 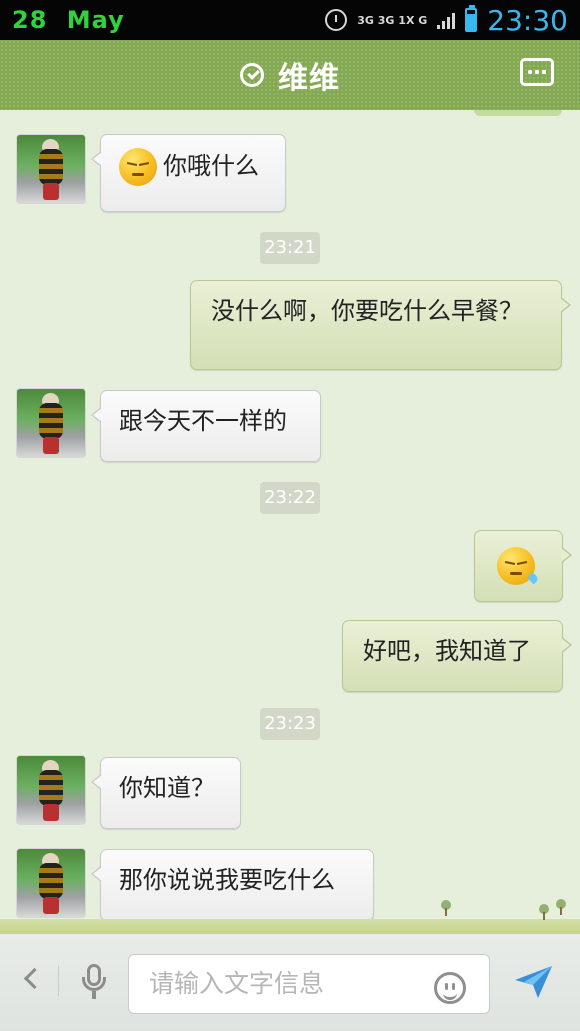 What do you see at coordinates (518, 113) in the screenshot?
I see `previous-message-stub` at bounding box center [518, 113].